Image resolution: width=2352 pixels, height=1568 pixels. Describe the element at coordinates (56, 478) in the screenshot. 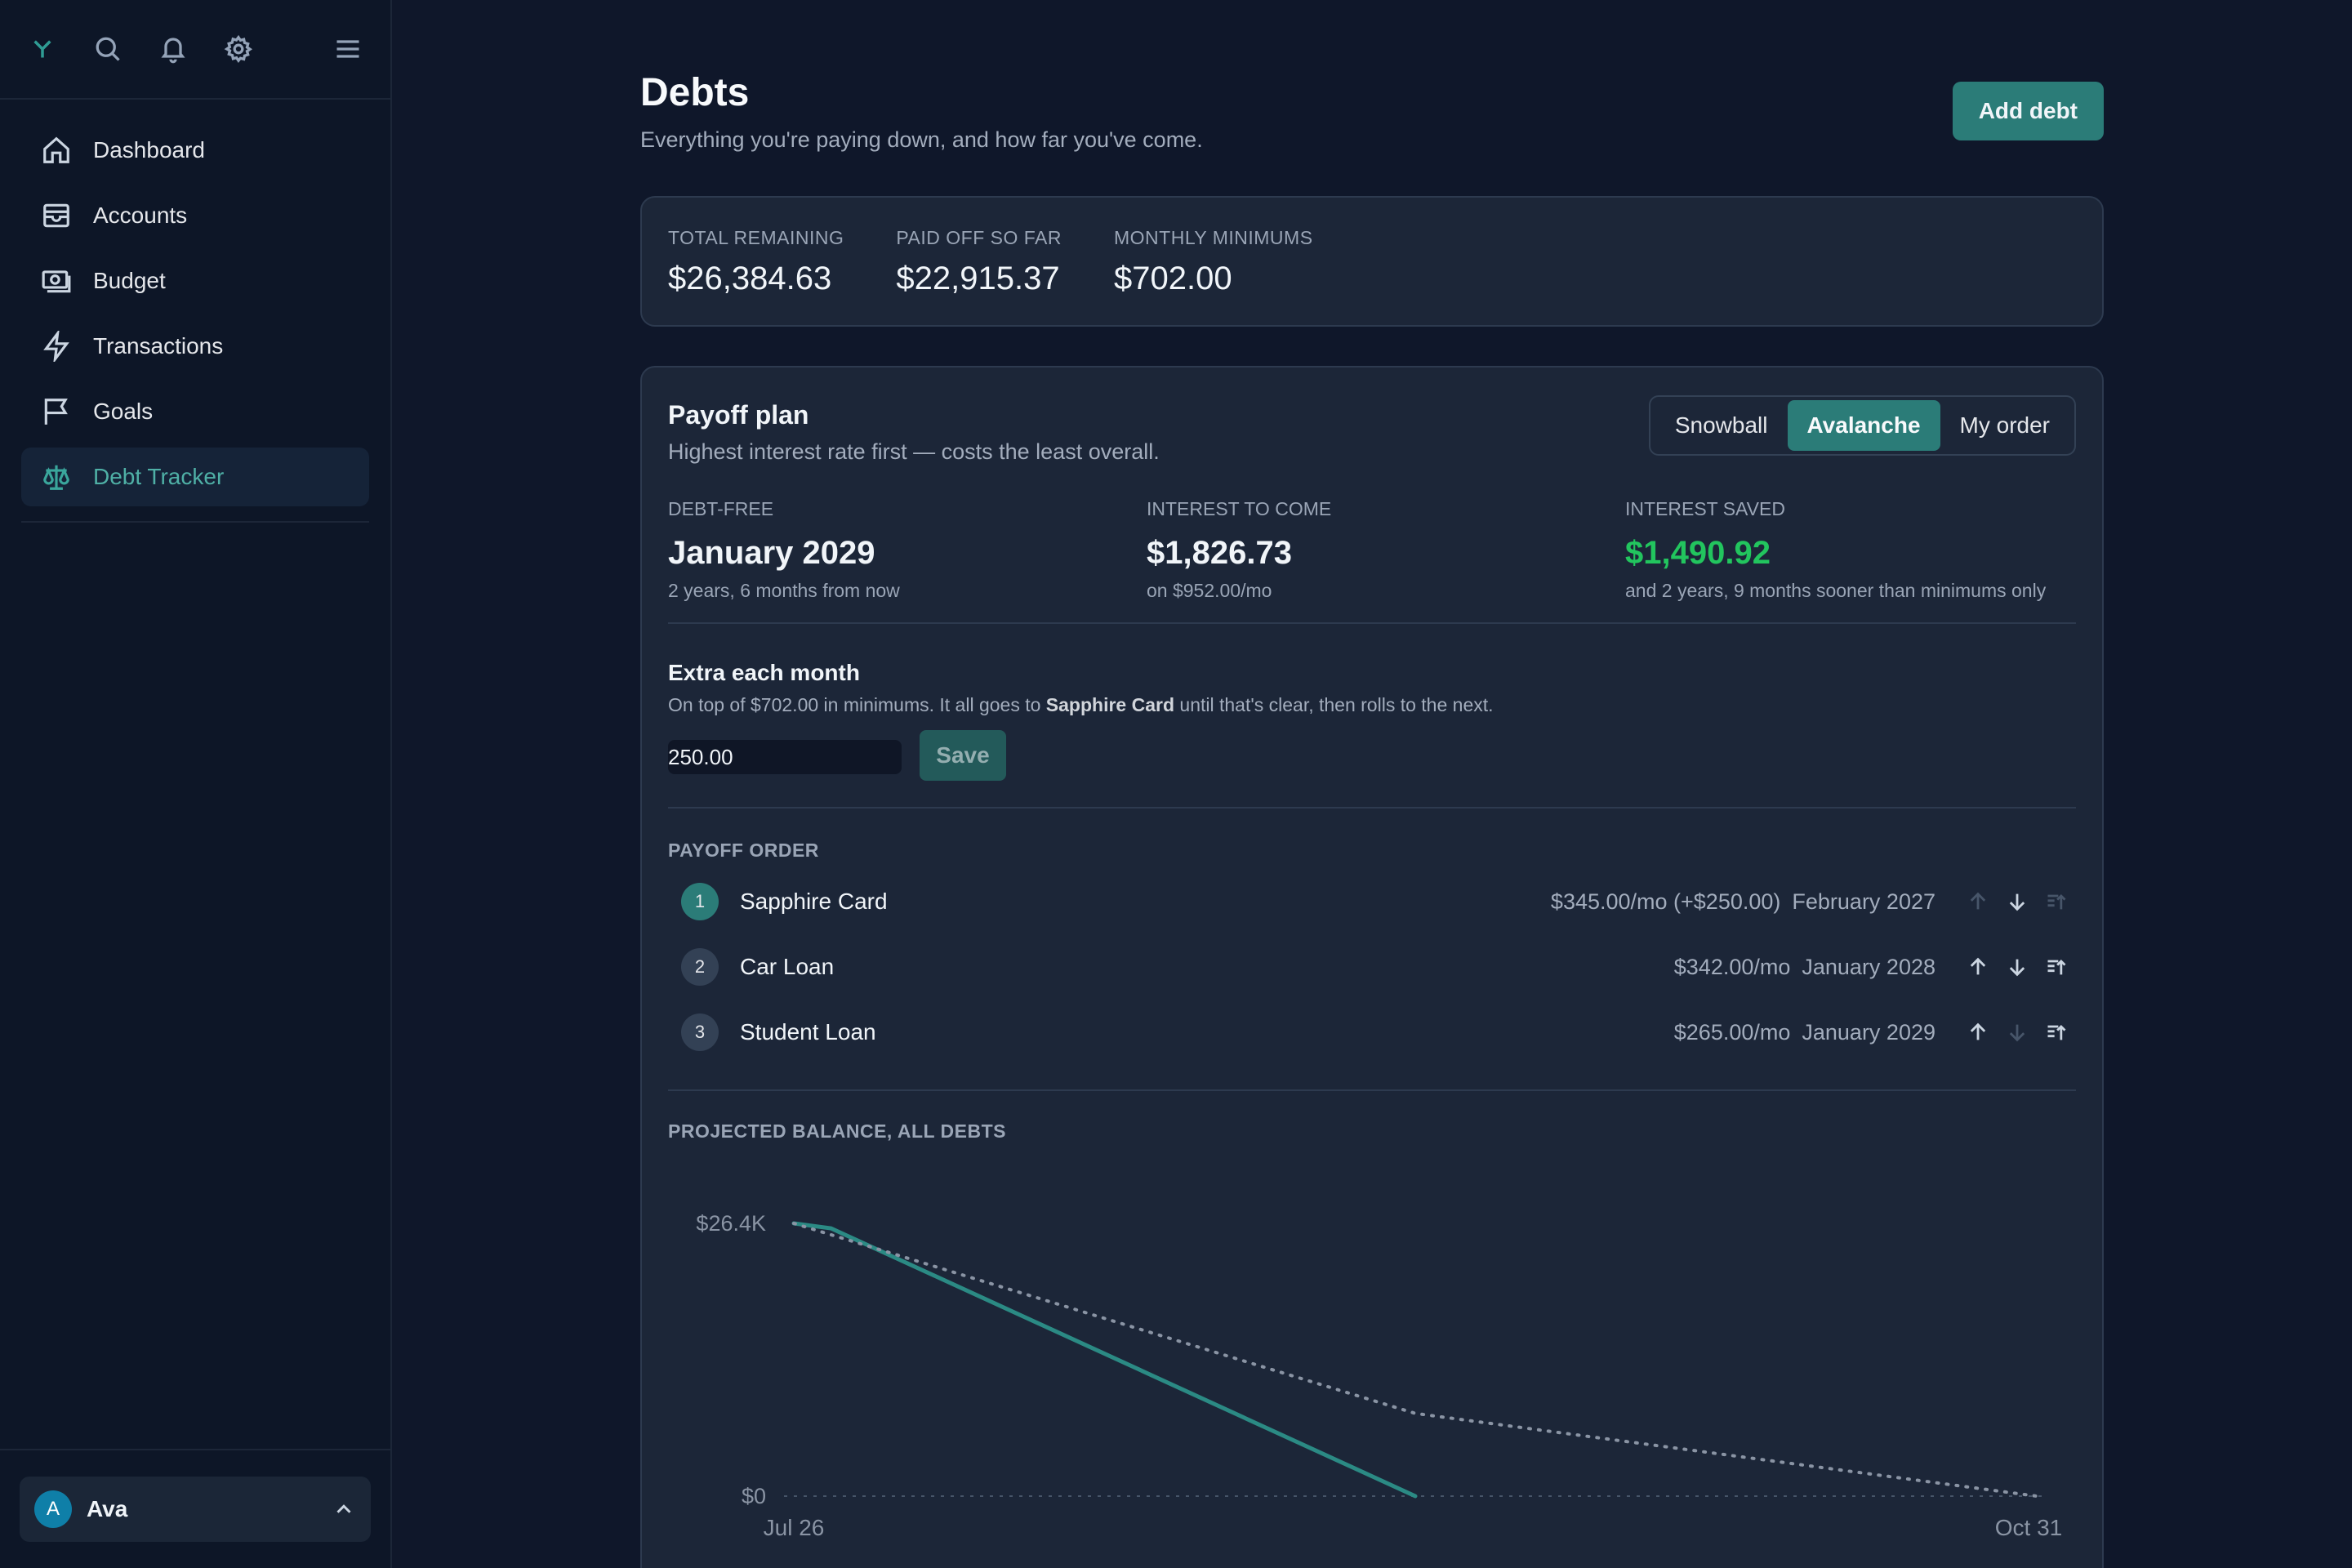

I see `scale-icon` at that location.